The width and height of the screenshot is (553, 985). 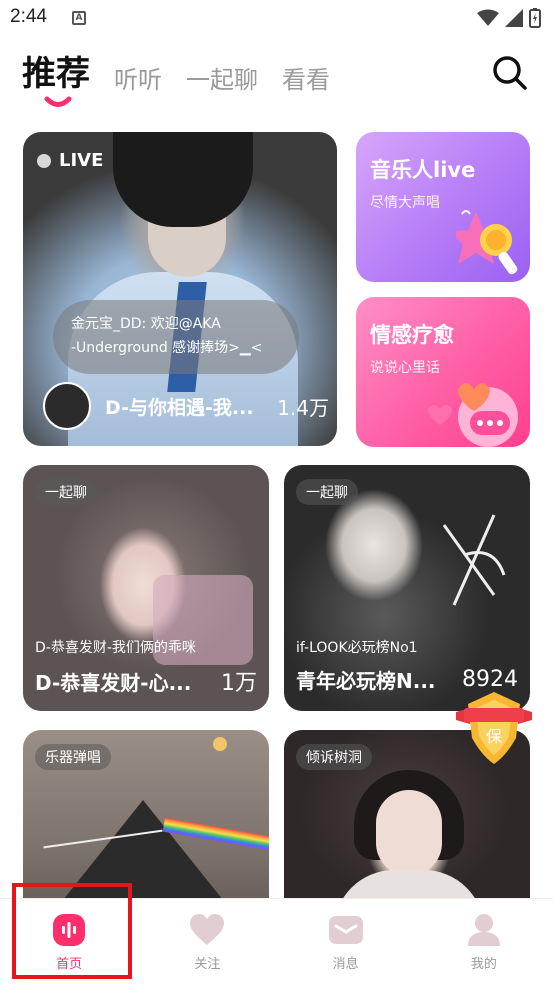 I want to click on nav-messages-label: 消息, so click(x=345, y=964).